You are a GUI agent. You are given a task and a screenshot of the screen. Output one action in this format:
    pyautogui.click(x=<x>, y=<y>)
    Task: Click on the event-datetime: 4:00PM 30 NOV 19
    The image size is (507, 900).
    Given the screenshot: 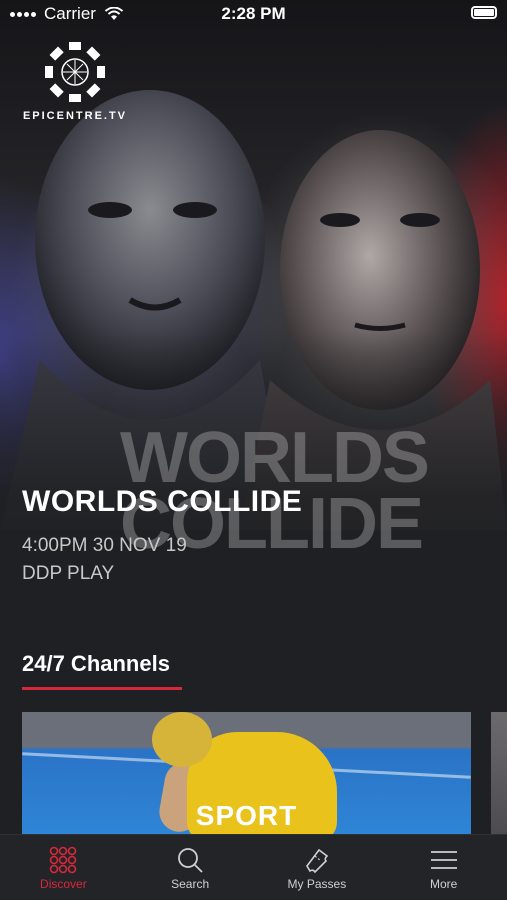 What is the action you would take?
    pyautogui.click(x=104, y=545)
    